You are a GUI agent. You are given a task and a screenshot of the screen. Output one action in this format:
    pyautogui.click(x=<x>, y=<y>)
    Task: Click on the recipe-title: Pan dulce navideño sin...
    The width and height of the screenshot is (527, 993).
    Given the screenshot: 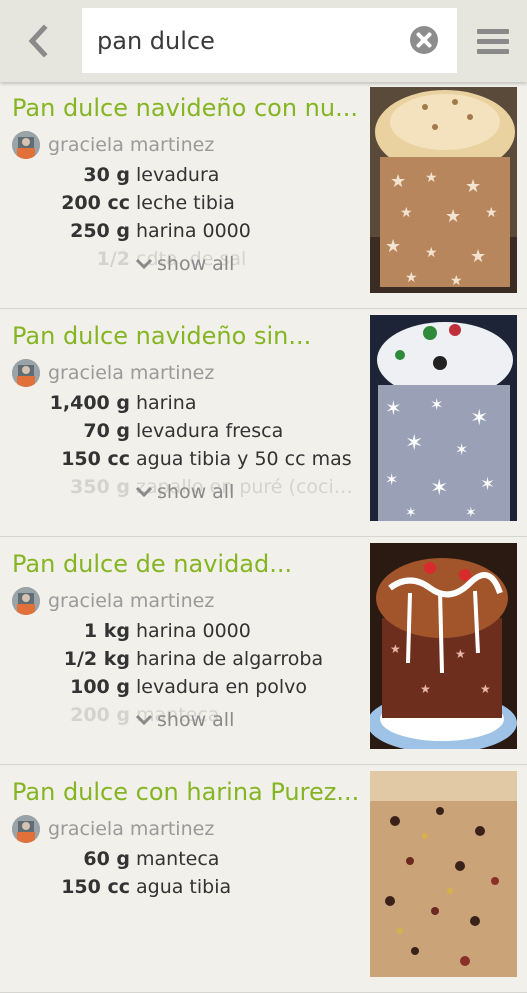 What is the action you would take?
    pyautogui.click(x=184, y=336)
    